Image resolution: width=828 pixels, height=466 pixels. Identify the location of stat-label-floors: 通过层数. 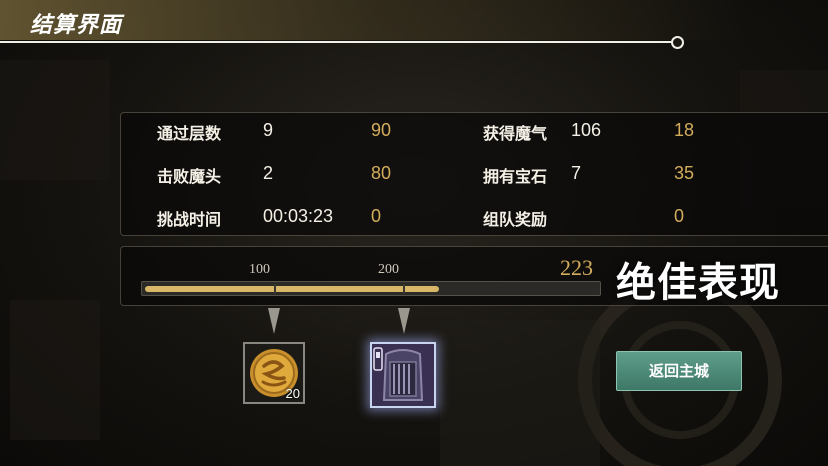
(189, 133).